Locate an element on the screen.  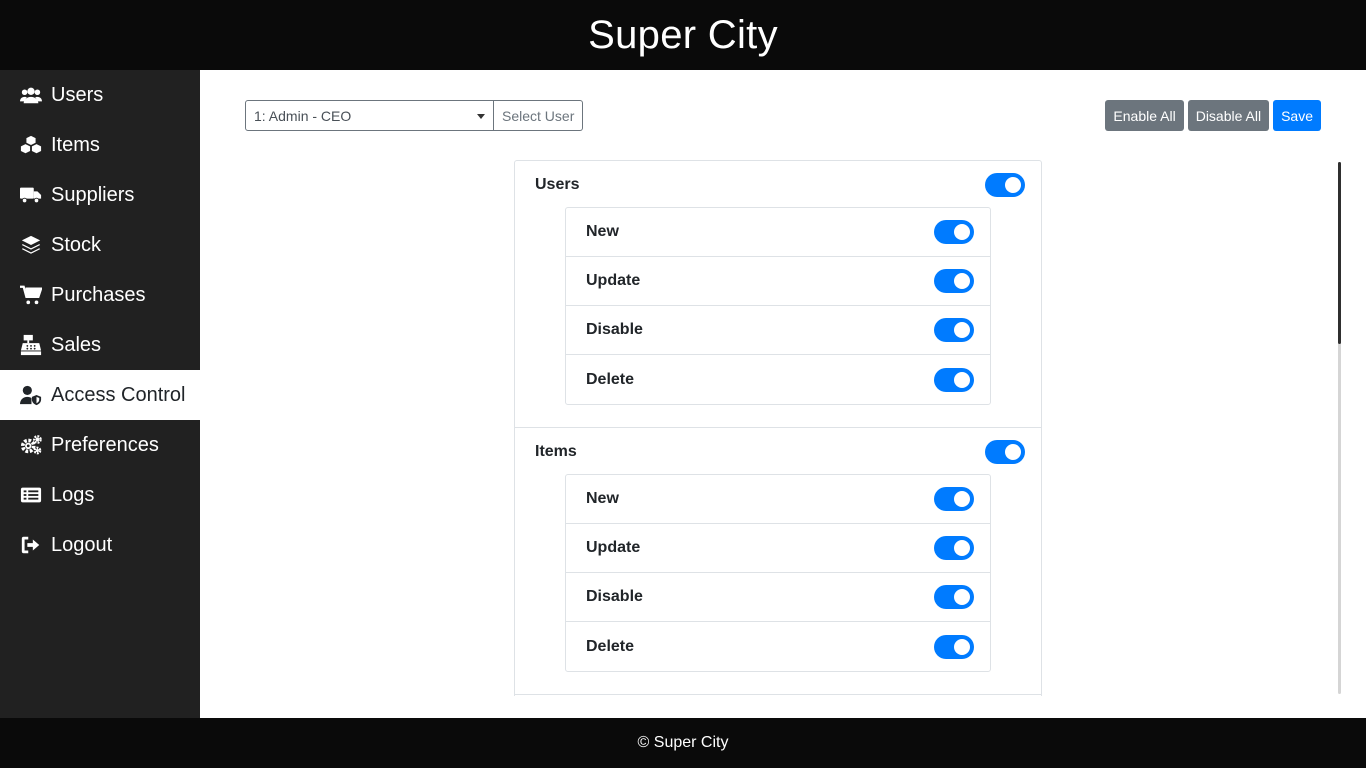
sidebar-item-suppliers: Suppliers is located at coordinates (100, 195).